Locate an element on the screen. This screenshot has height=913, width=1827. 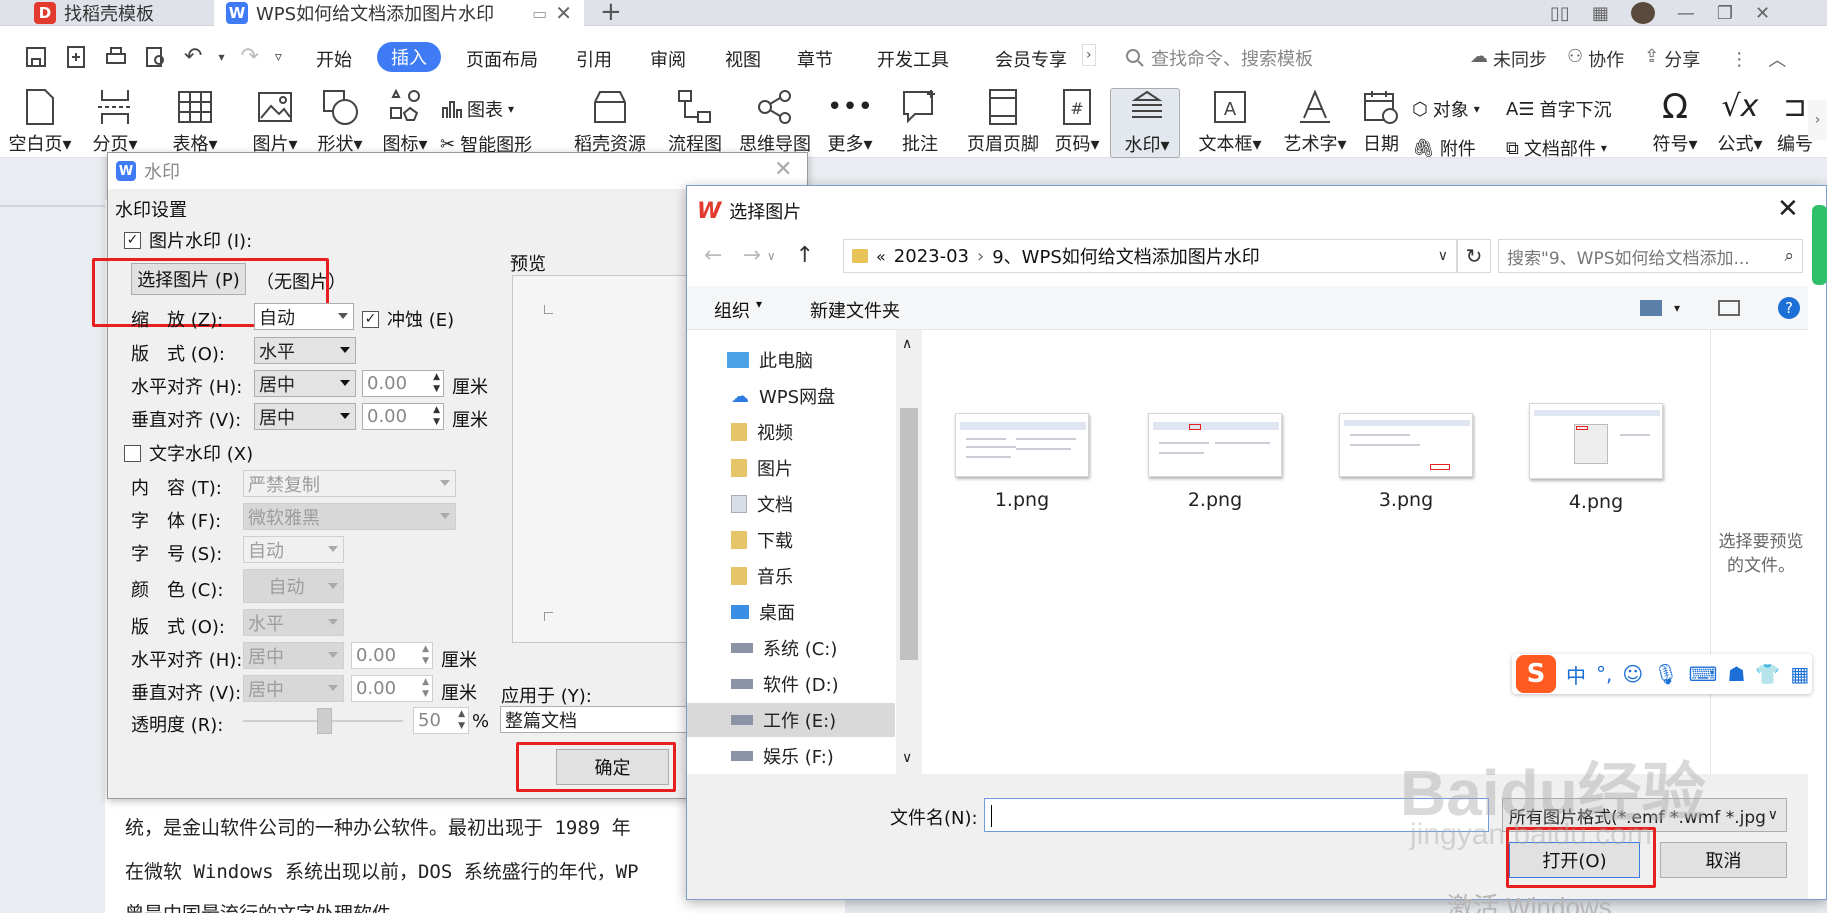
layout-icon: ▯▯ is located at coordinates (1560, 13).